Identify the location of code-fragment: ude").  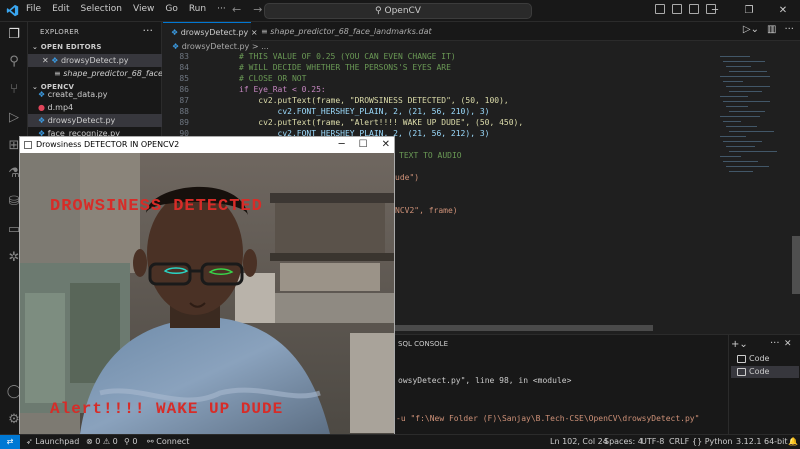
(407, 177).